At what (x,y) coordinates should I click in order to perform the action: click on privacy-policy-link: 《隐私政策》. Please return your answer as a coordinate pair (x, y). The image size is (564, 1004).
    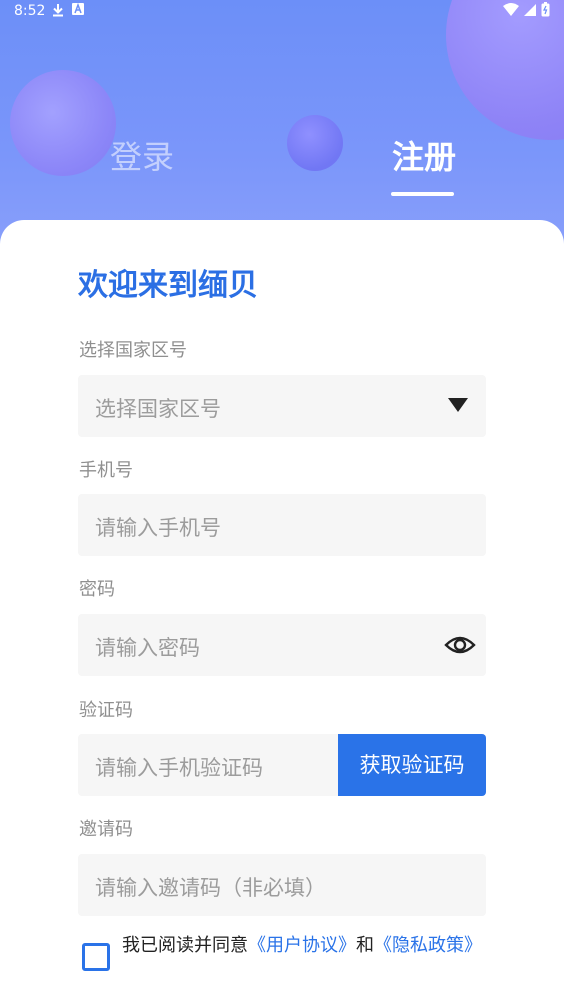
    Looking at the image, I should click on (428, 945).